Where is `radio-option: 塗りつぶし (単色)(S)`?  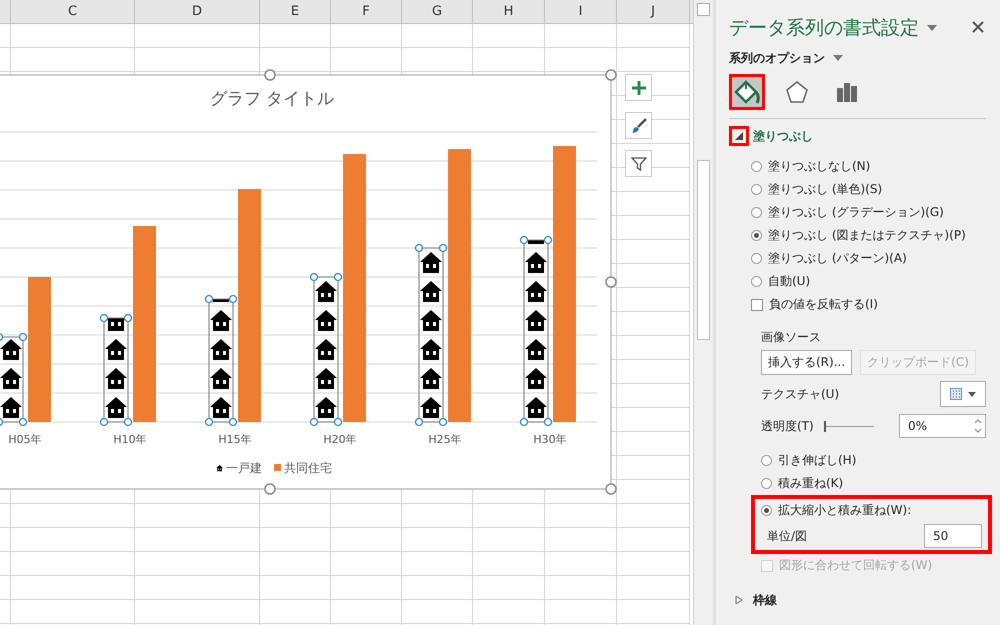 radio-option: 塗りつぶし (単色)(S) is located at coordinates (875, 189).